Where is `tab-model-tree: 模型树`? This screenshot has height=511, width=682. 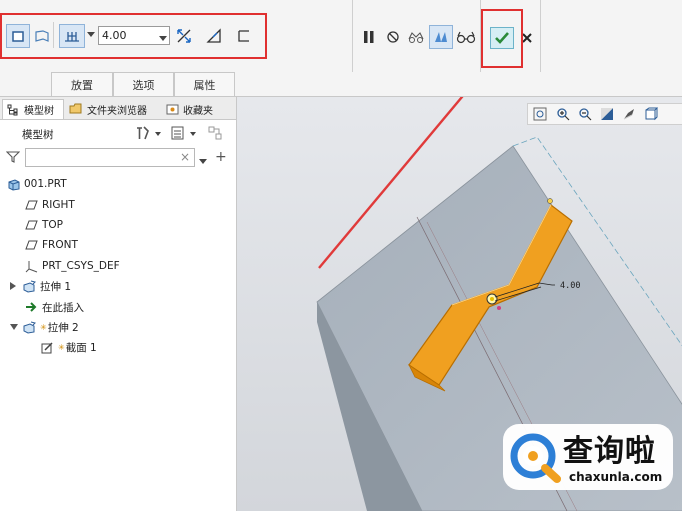 tab-model-tree: 模型树 is located at coordinates (33, 109).